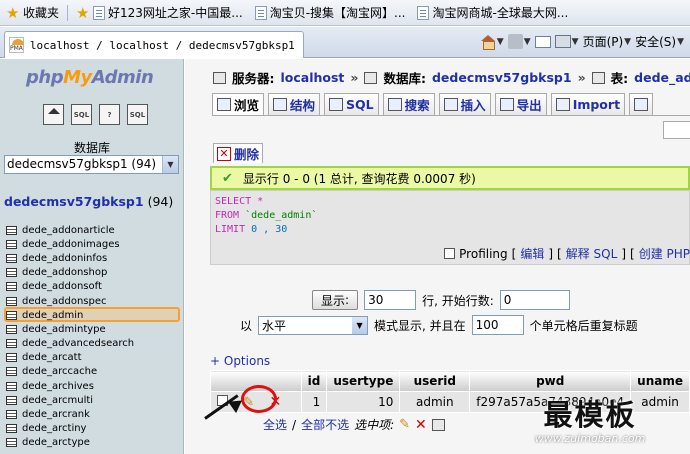 The height and width of the screenshot is (454, 690). I want to click on tab-empty, so click(676, 130).